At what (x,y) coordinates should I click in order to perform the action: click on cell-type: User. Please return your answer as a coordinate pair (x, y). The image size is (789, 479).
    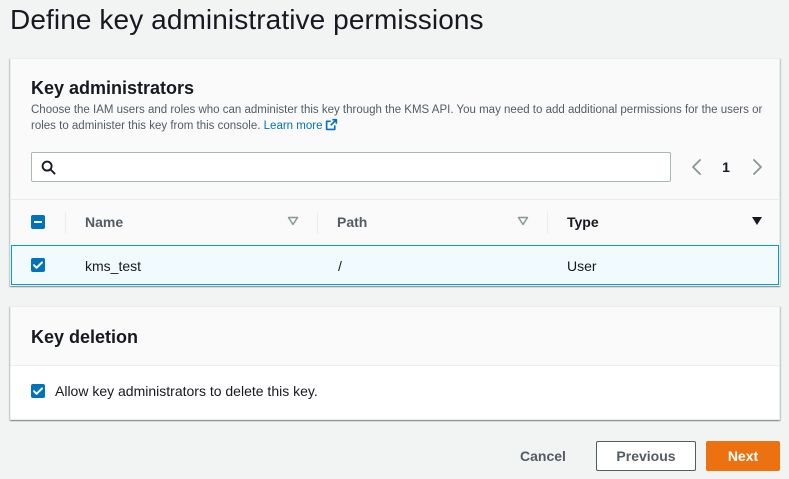
    Looking at the image, I should click on (582, 266).